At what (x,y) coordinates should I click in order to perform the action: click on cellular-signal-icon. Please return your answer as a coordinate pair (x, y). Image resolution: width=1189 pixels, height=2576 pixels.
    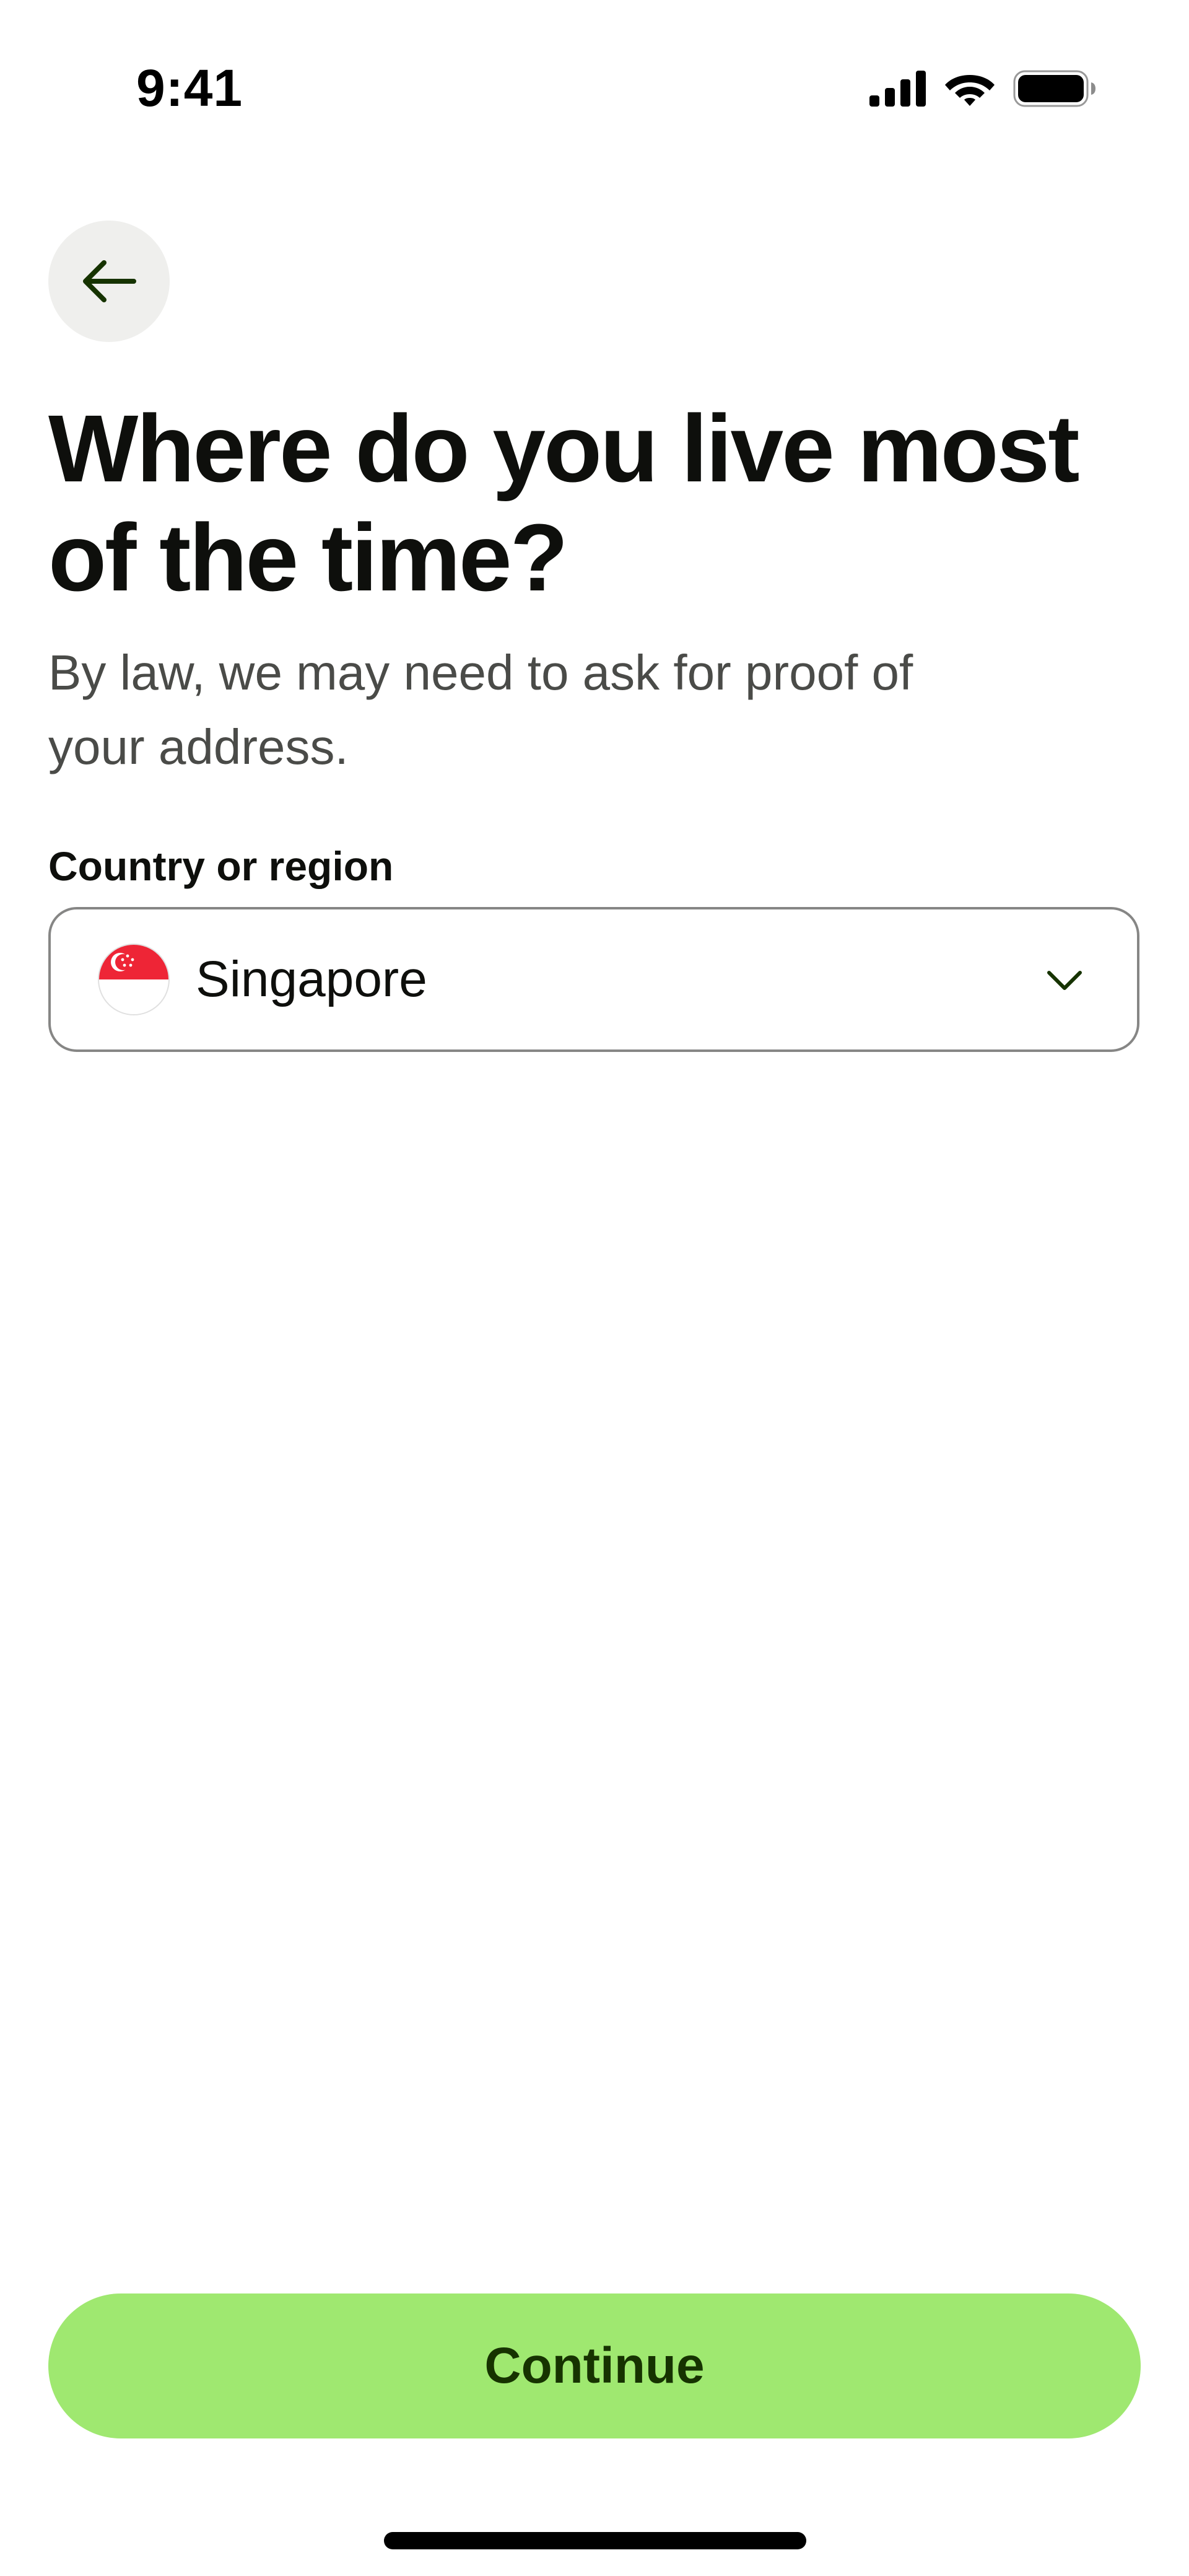
    Looking at the image, I should click on (898, 89).